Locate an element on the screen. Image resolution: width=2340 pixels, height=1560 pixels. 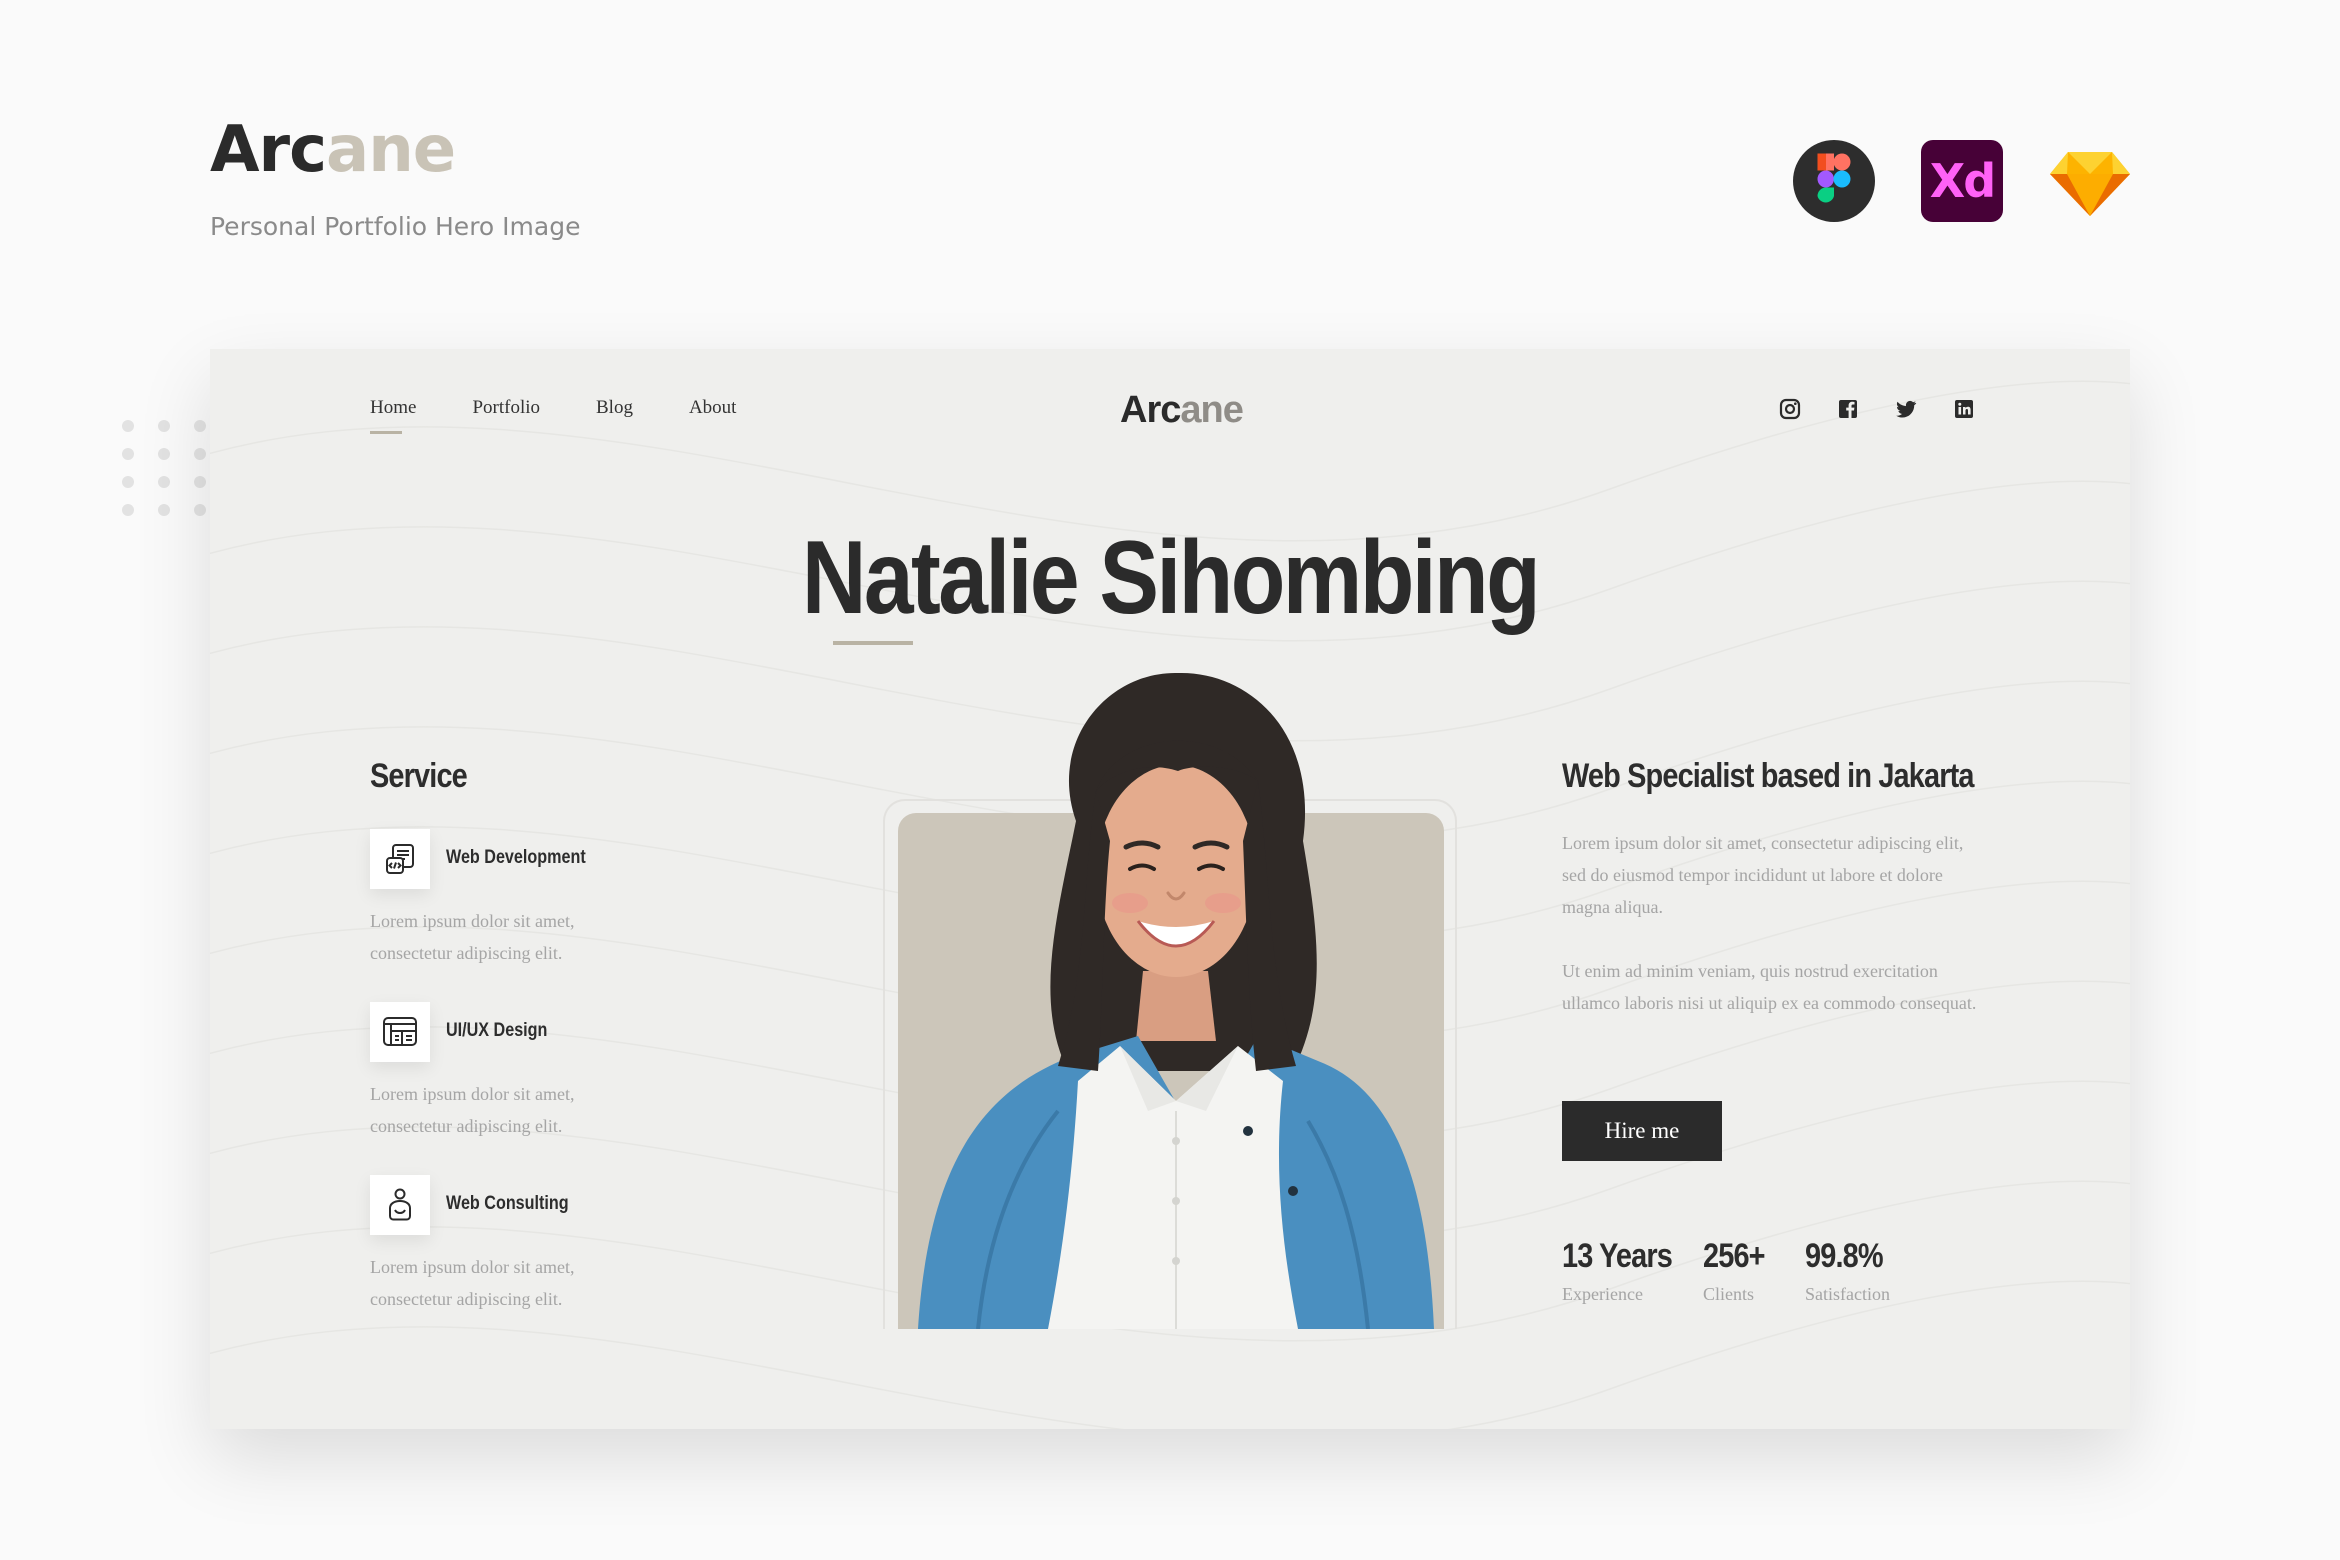
stat-satisfaction: 99.8% Satisfaction is located at coordinates (1850, 1271).